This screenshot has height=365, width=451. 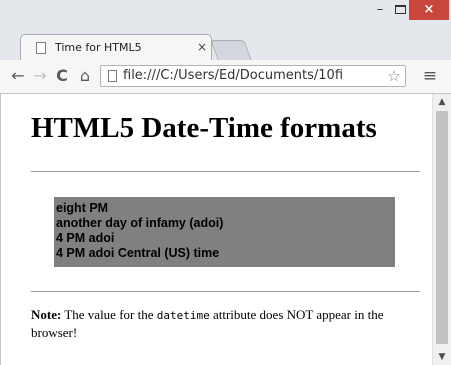 I want to click on note-text-pre: The value for the, so click(x=109, y=314).